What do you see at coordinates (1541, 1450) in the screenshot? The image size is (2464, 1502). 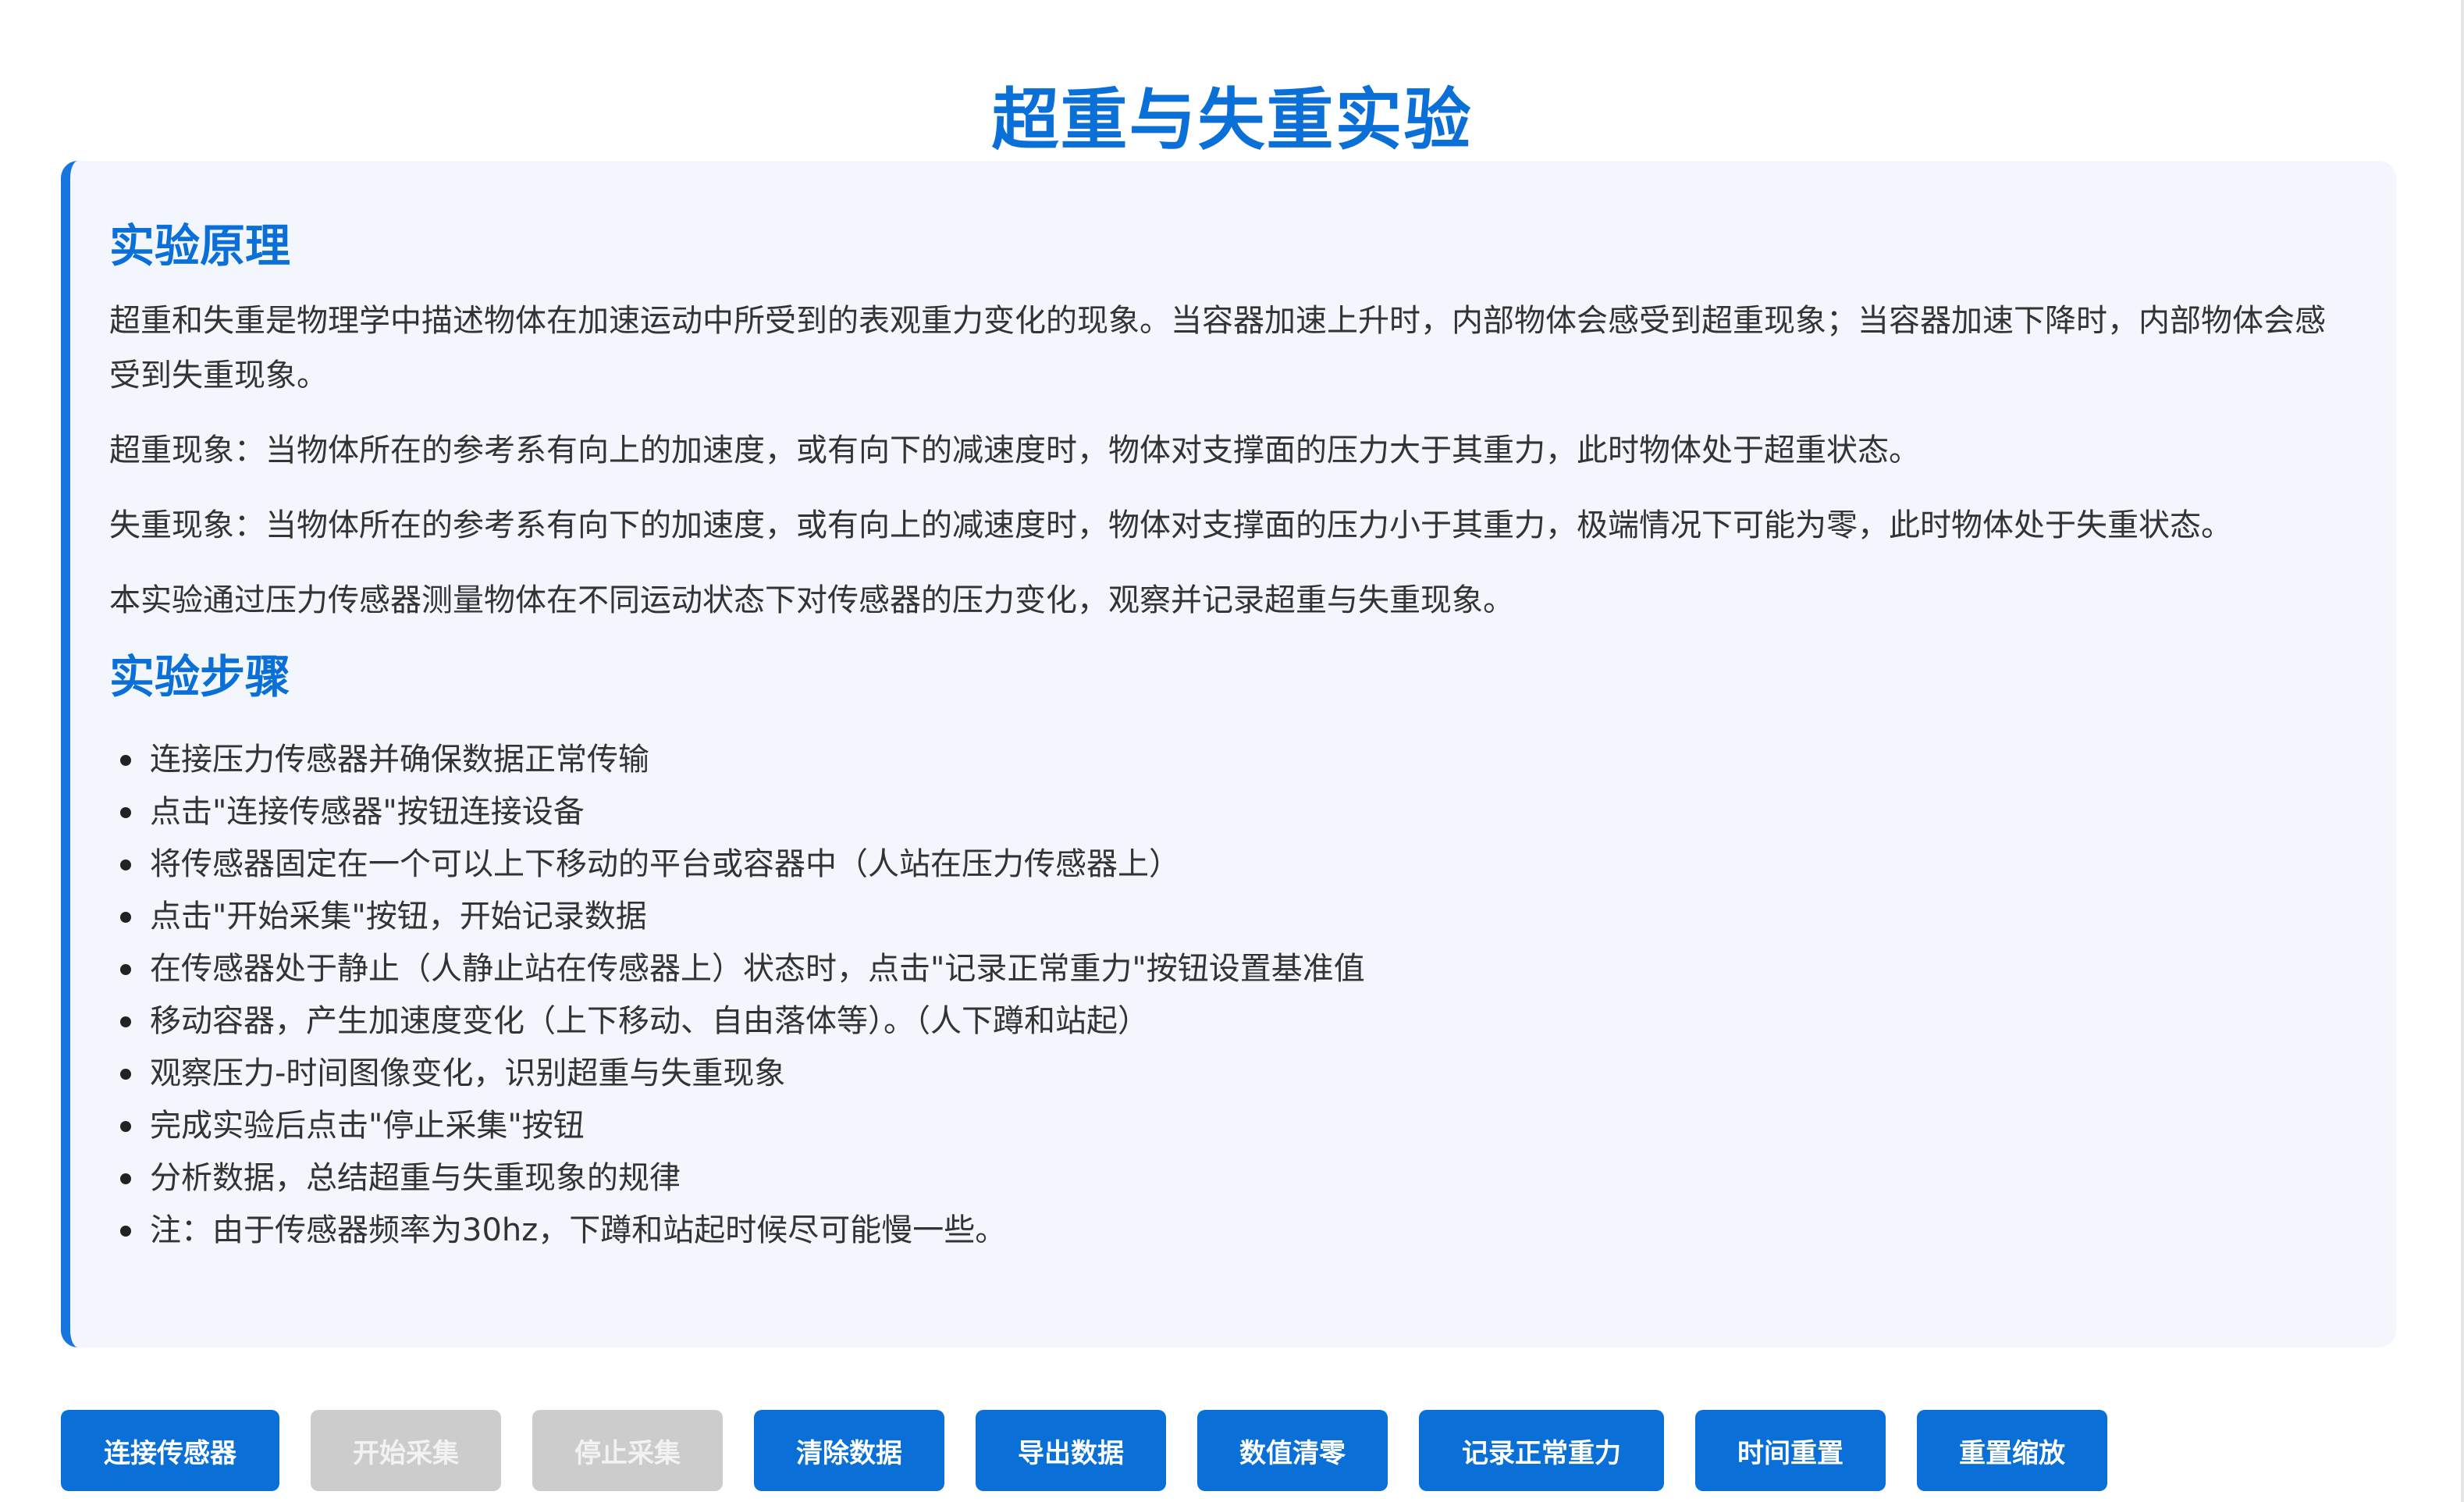 I see `record-normal-gravity-button: 记录正常重力` at bounding box center [1541, 1450].